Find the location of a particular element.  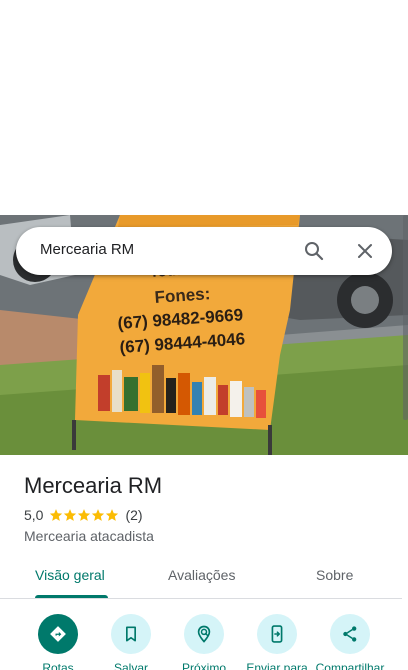

tab-reviews: Avaliações is located at coordinates (201, 575).